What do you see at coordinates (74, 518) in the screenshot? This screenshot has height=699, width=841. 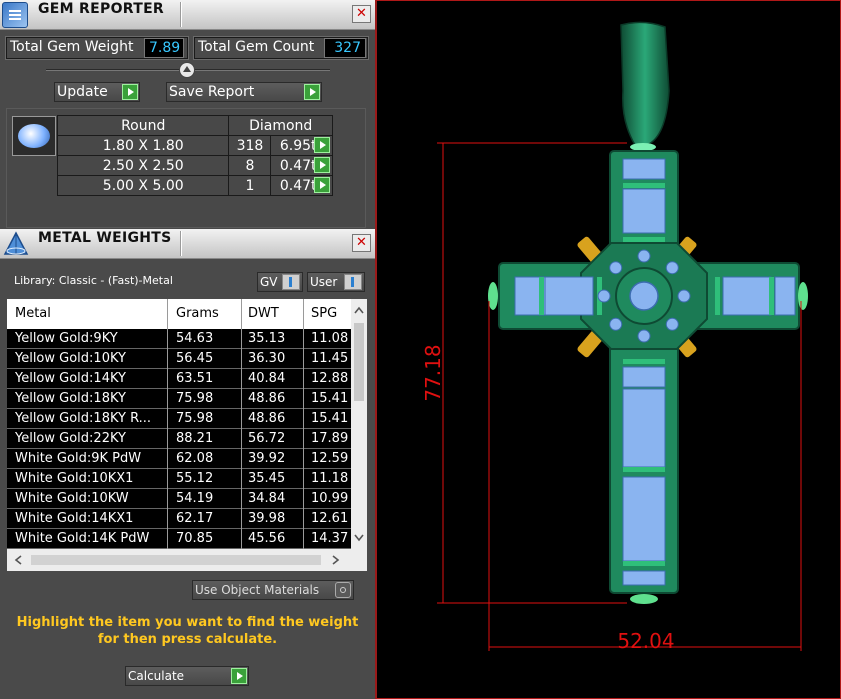 I see `cell-metal: White Gold:14KX1` at bounding box center [74, 518].